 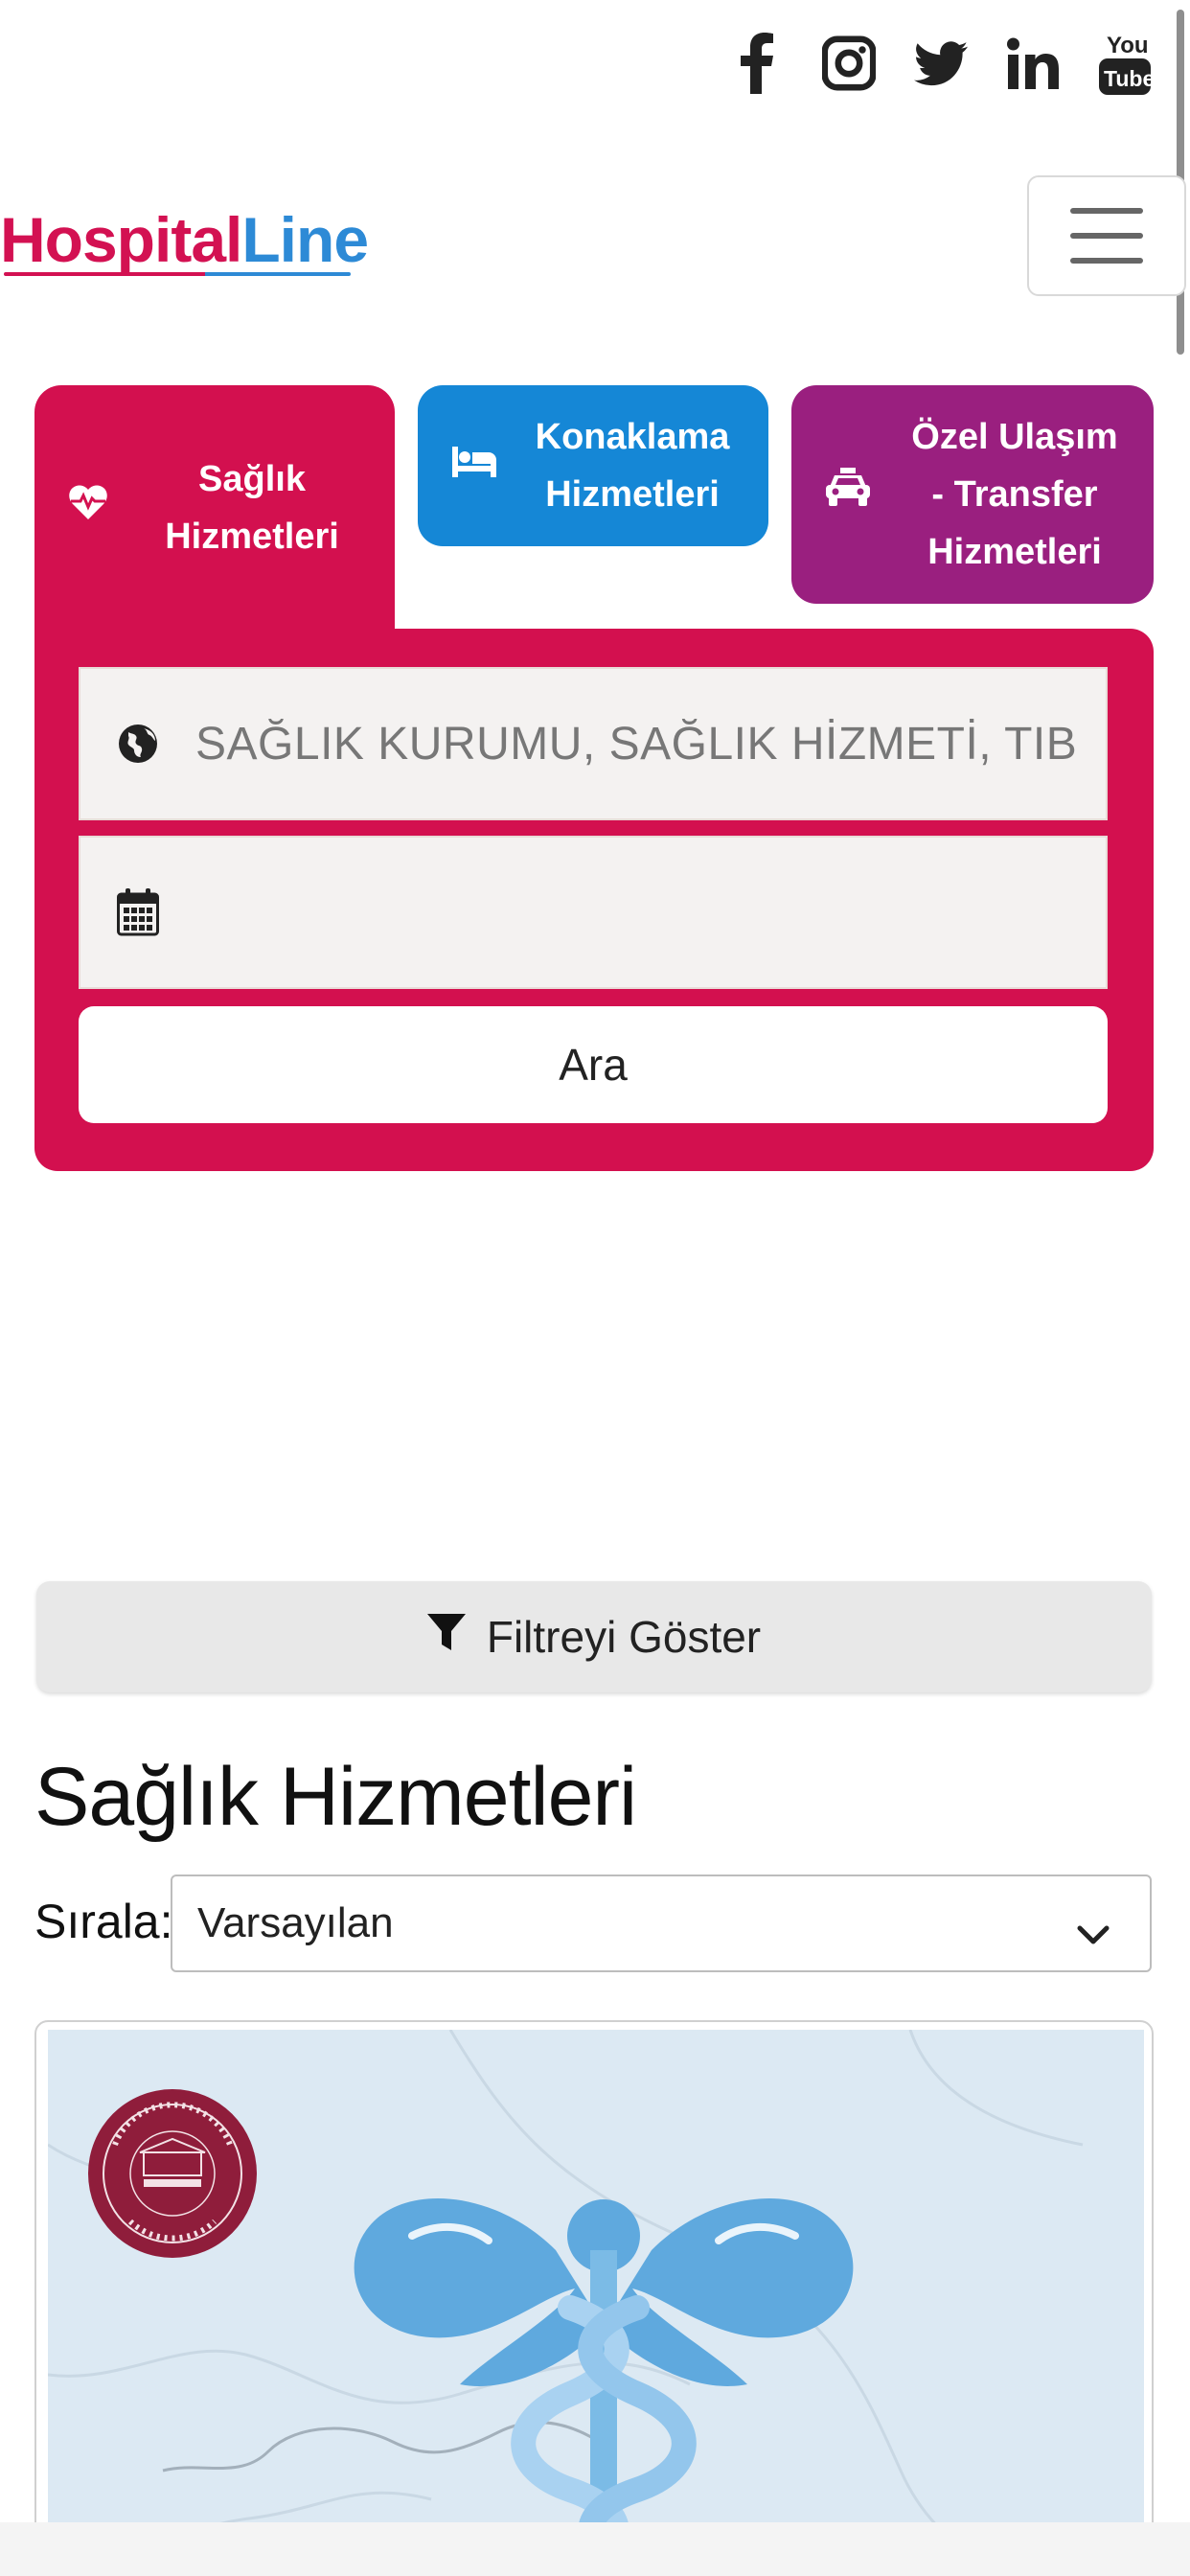 I want to click on search-field, so click(x=593, y=743).